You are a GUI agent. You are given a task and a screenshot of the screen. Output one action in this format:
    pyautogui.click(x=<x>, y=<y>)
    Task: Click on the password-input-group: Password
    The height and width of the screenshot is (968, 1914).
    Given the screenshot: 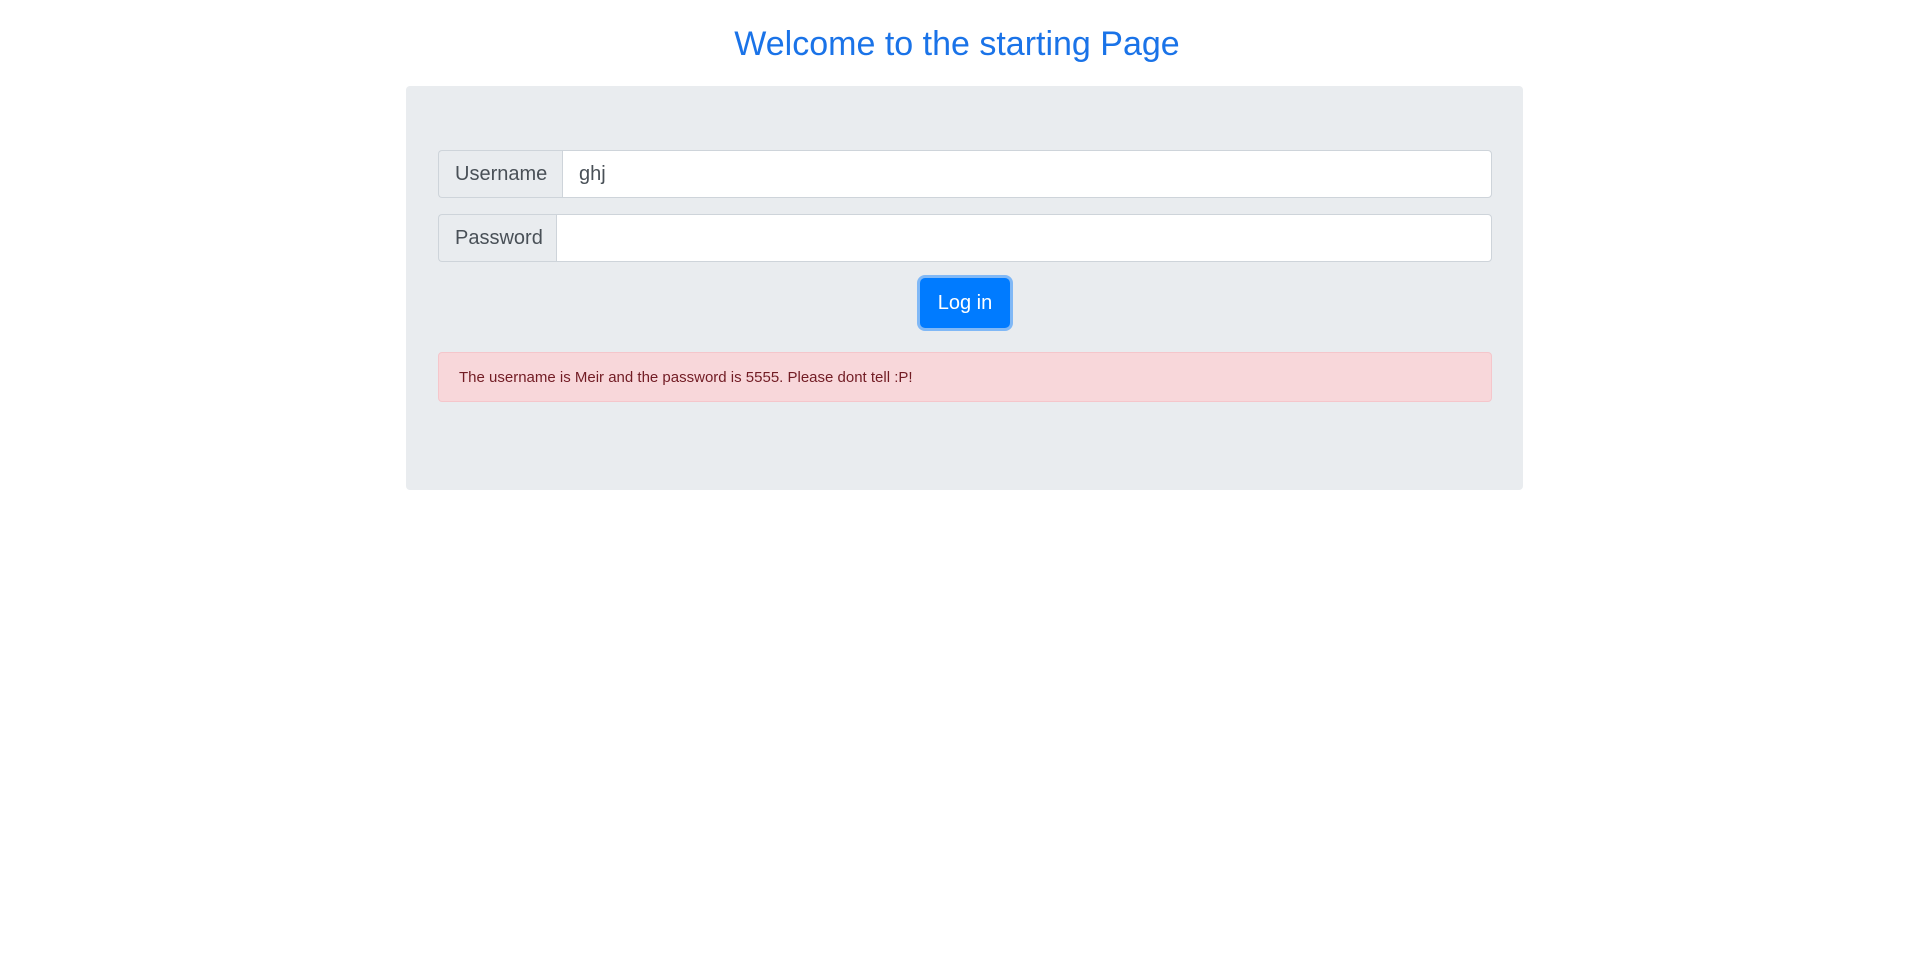 What is the action you would take?
    pyautogui.click(x=965, y=238)
    